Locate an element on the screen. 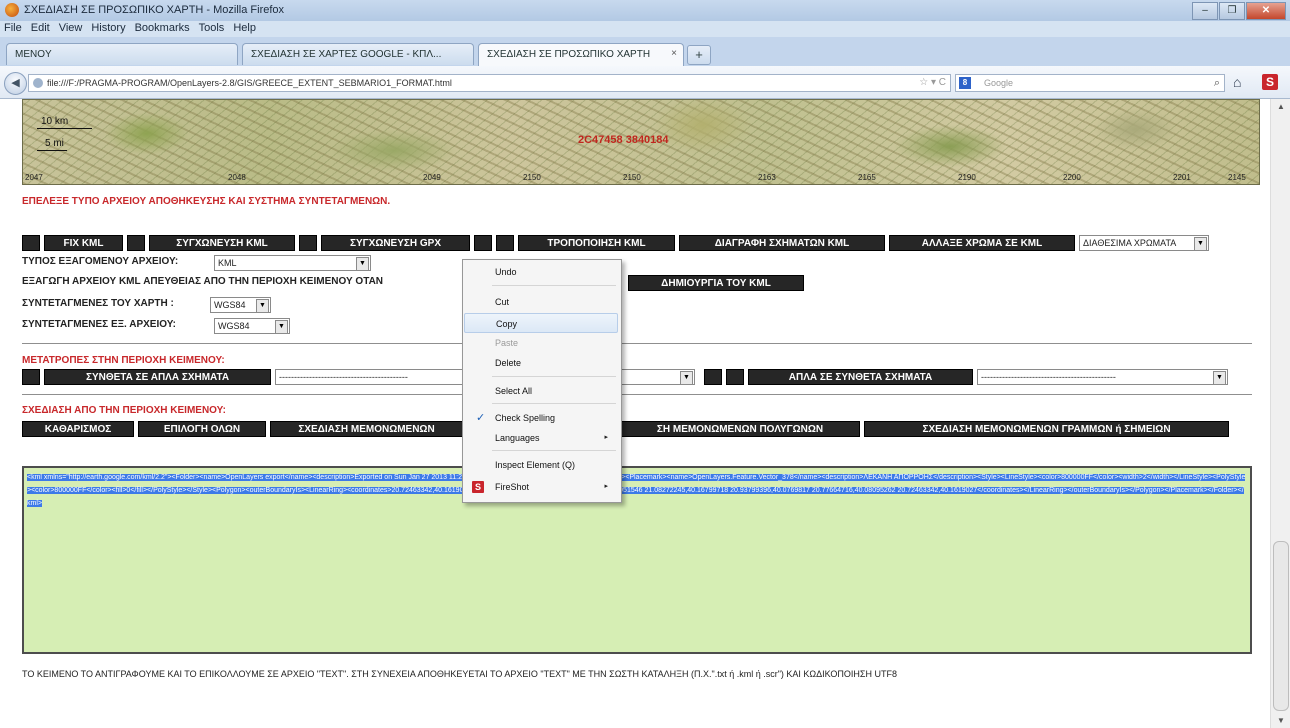  merge-kml-button: ΣΥΓΧΩΝΕΥΣΗ KML is located at coordinates (222, 243).